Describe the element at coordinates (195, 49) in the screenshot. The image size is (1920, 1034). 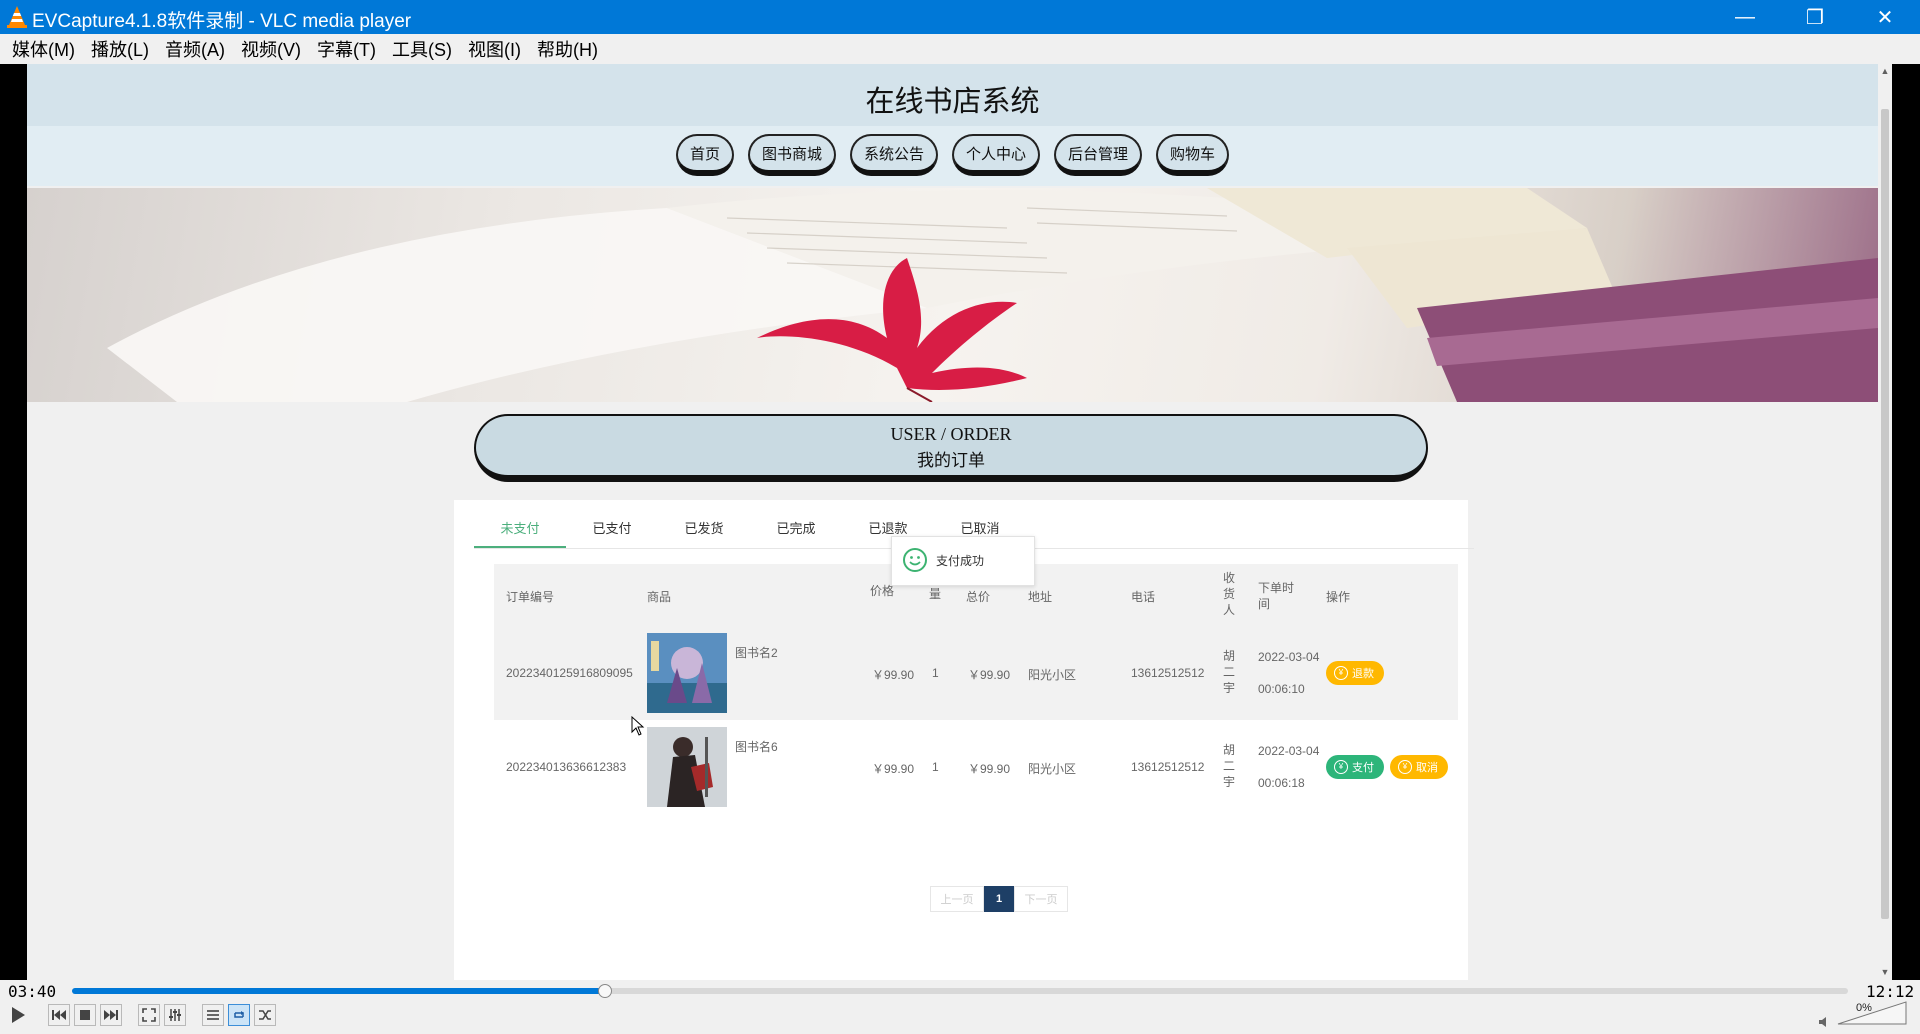
I see `menu-audio: 音频(A)` at that location.